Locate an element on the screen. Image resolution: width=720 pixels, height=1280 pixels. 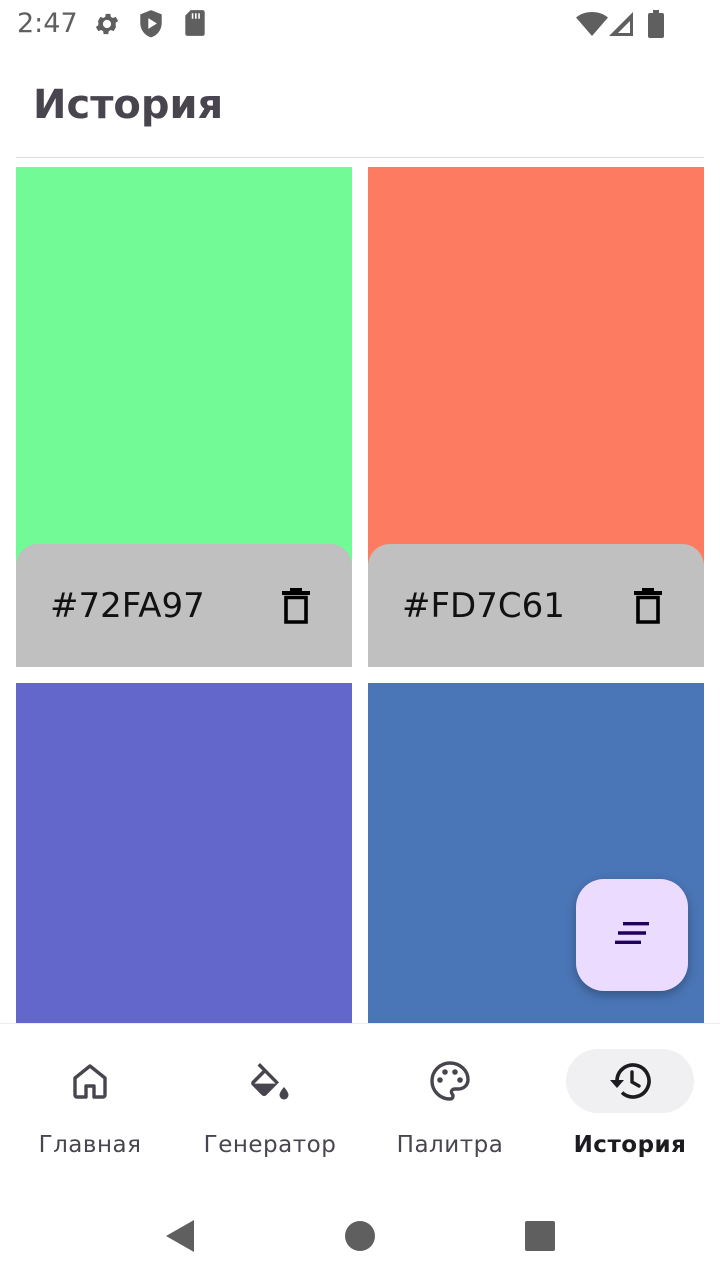
cell-signal-icon is located at coordinates (621, 24).